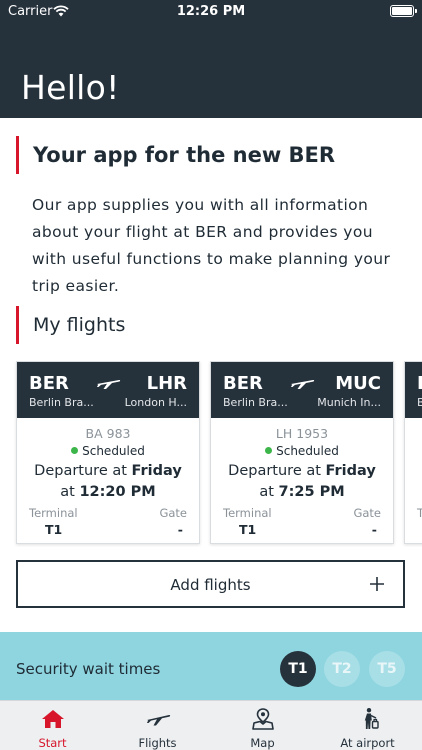  What do you see at coordinates (367, 743) in the screenshot?
I see `tab-label: At airport` at bounding box center [367, 743].